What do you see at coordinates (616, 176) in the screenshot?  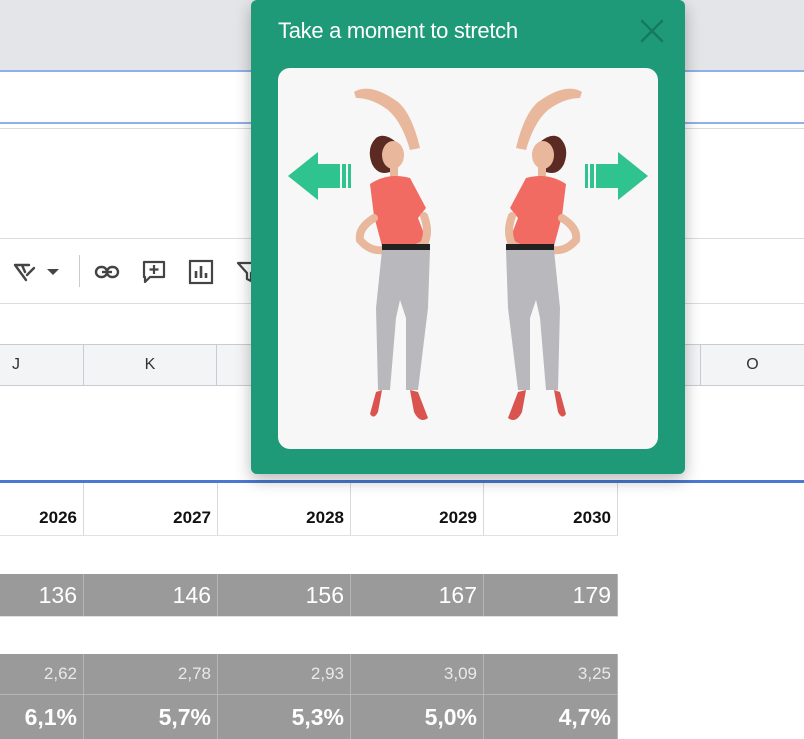 I see `arrow-right-icon` at bounding box center [616, 176].